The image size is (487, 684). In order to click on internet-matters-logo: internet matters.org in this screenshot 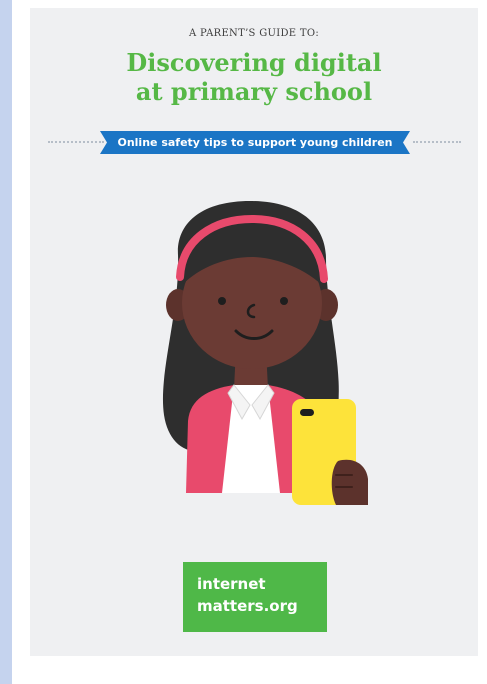, I will do `click(255, 597)`.